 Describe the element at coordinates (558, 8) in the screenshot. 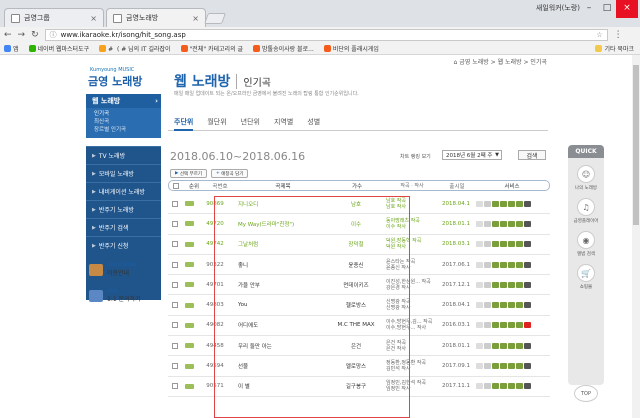

I see `browser-user: 새일워커(노랑)` at that location.